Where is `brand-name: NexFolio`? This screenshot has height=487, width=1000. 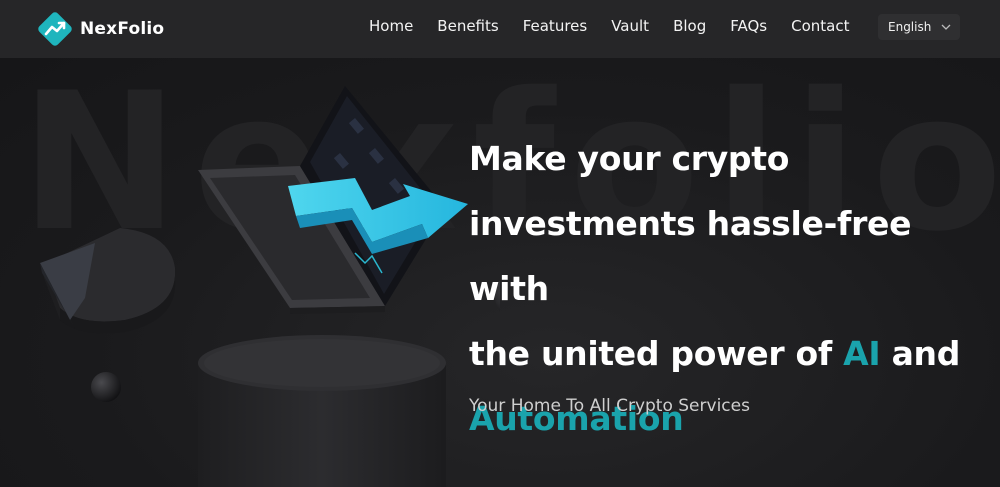
brand-name: NexFolio is located at coordinates (122, 29).